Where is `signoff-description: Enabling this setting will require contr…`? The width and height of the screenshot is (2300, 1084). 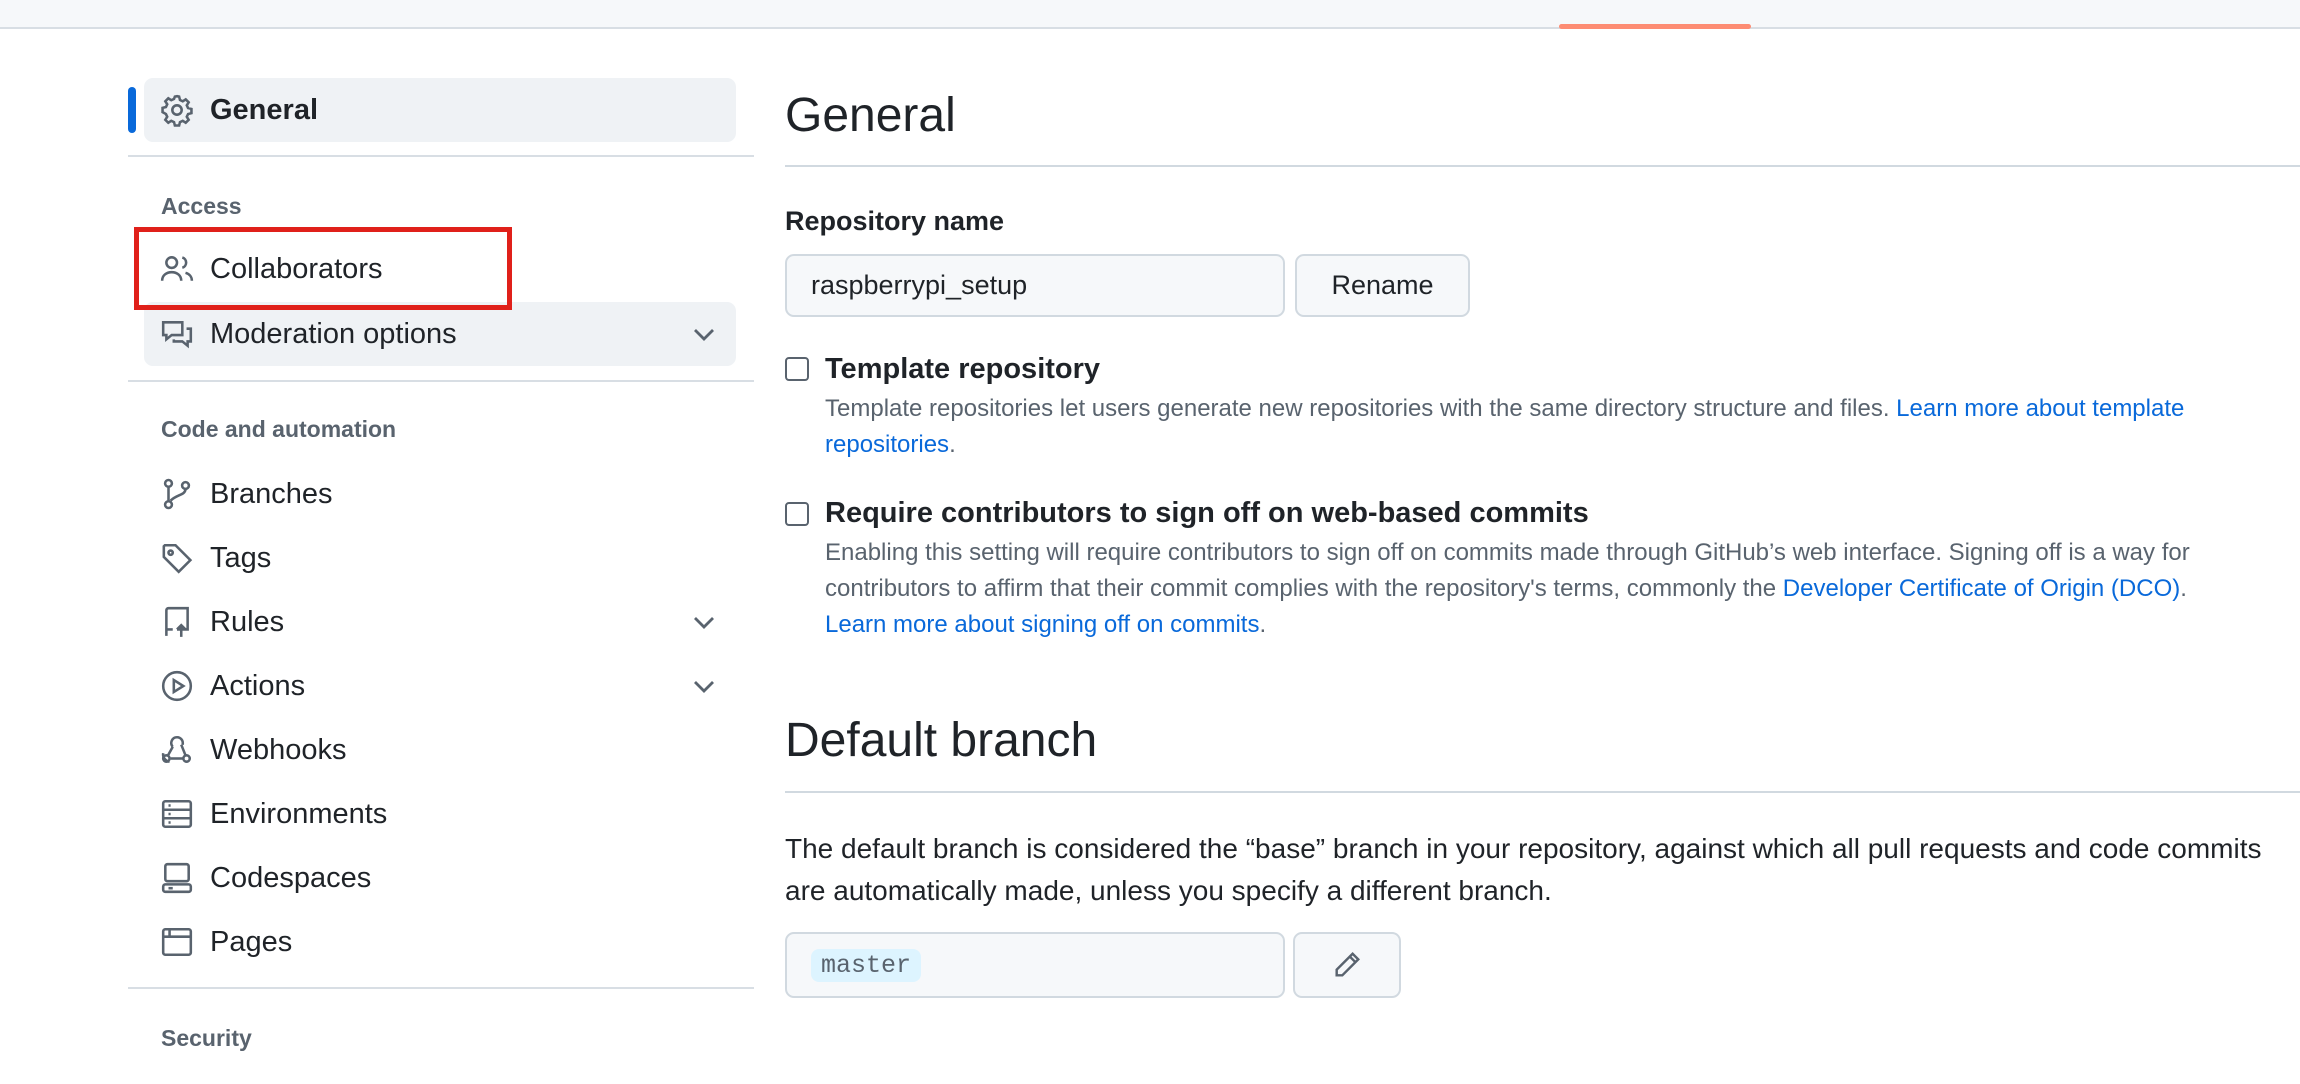 signoff-description: Enabling this setting will require contr… is located at coordinates (1507, 588).